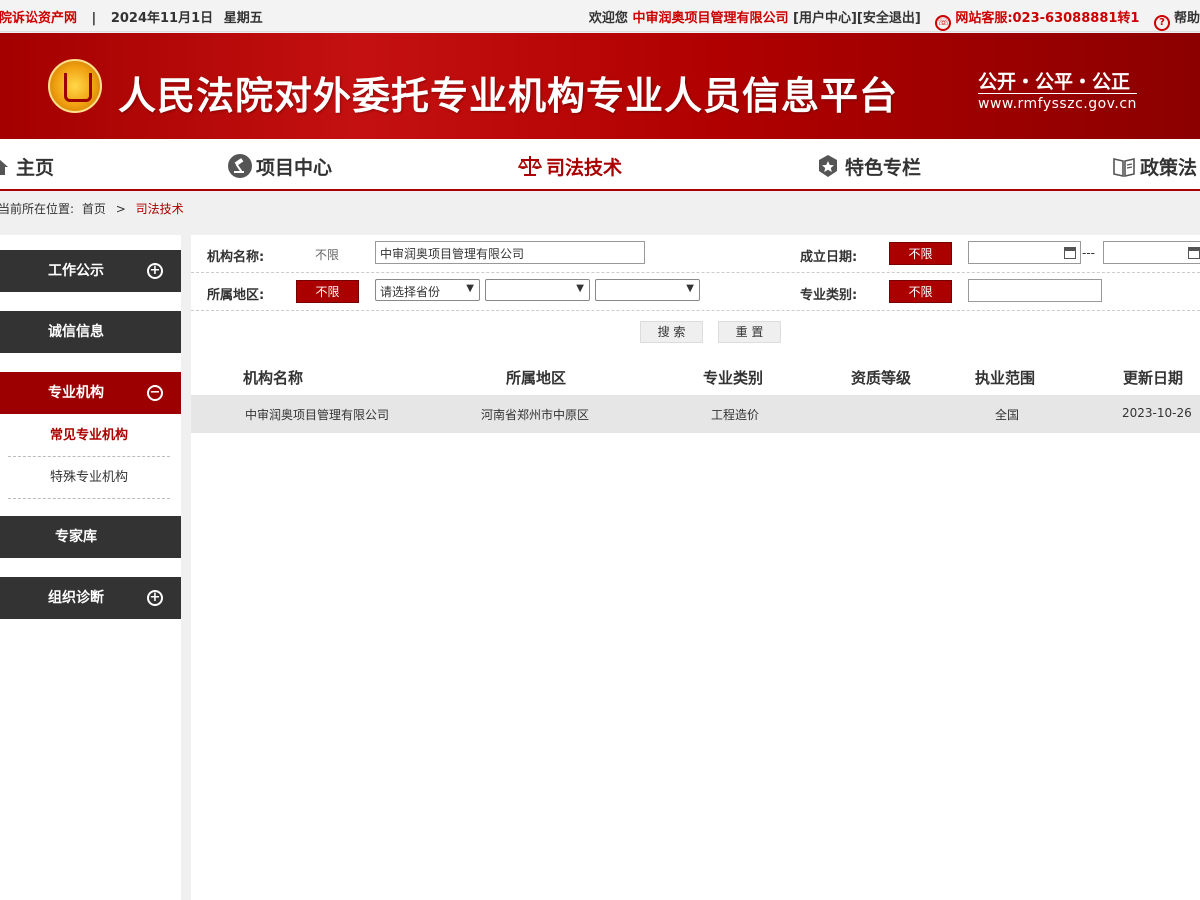 The height and width of the screenshot is (900, 1200). What do you see at coordinates (236, 295) in the screenshot?
I see `region-label: 所属地区:` at bounding box center [236, 295].